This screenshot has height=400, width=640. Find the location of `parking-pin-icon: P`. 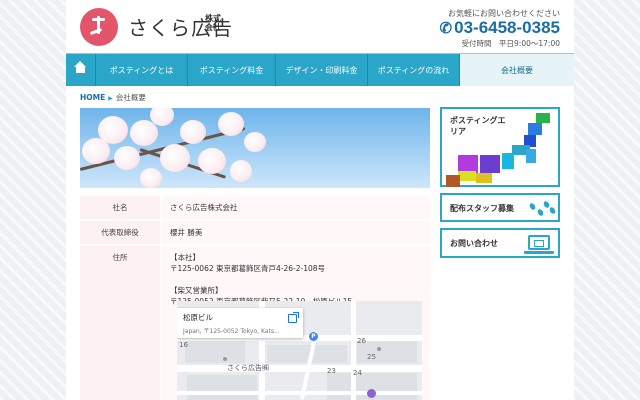

parking-pin-icon: P is located at coordinates (313, 336).